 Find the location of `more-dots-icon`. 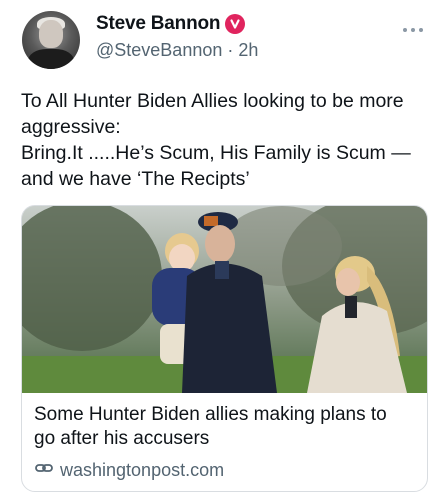

more-dots-icon is located at coordinates (413, 27).